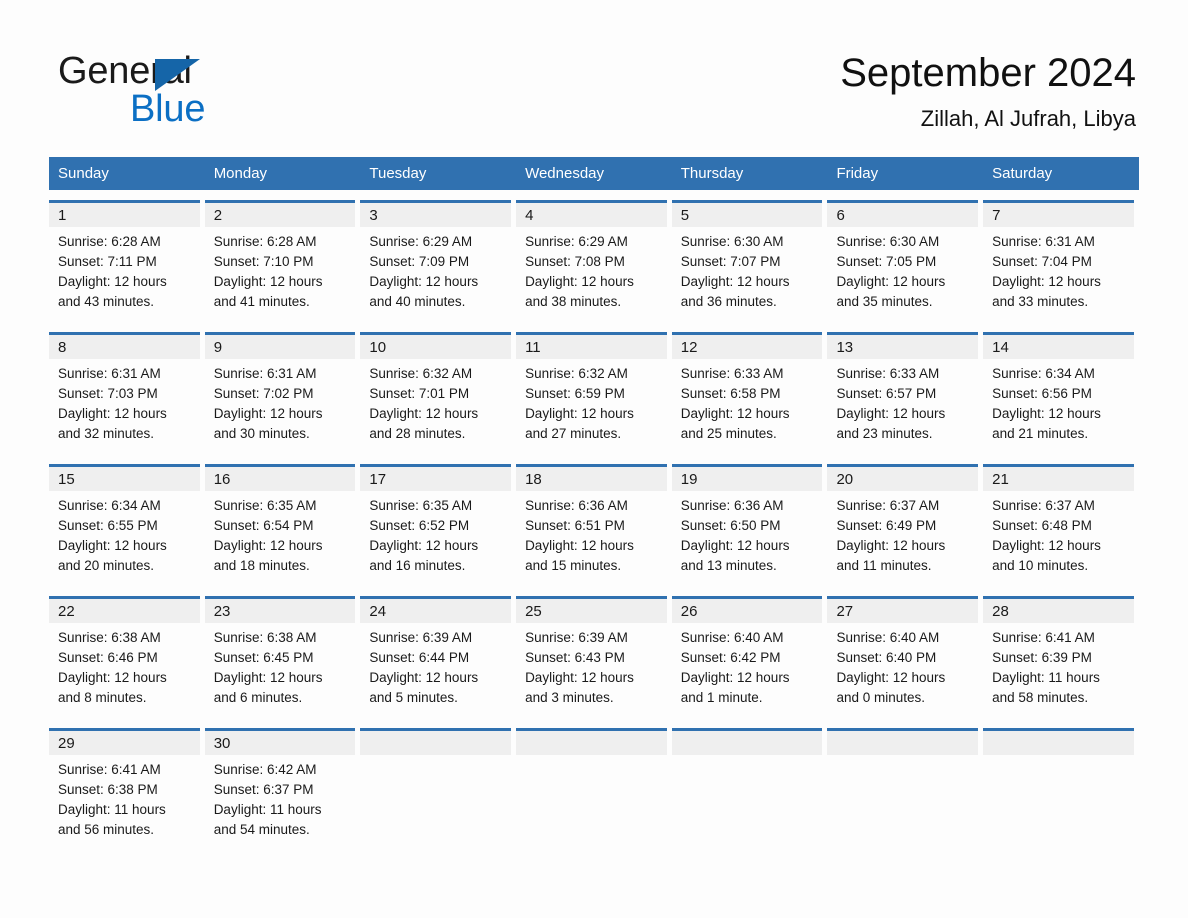  What do you see at coordinates (732, 505) in the screenshot?
I see `sunrise-text: Sunrise: 6:36 AM` at bounding box center [732, 505].